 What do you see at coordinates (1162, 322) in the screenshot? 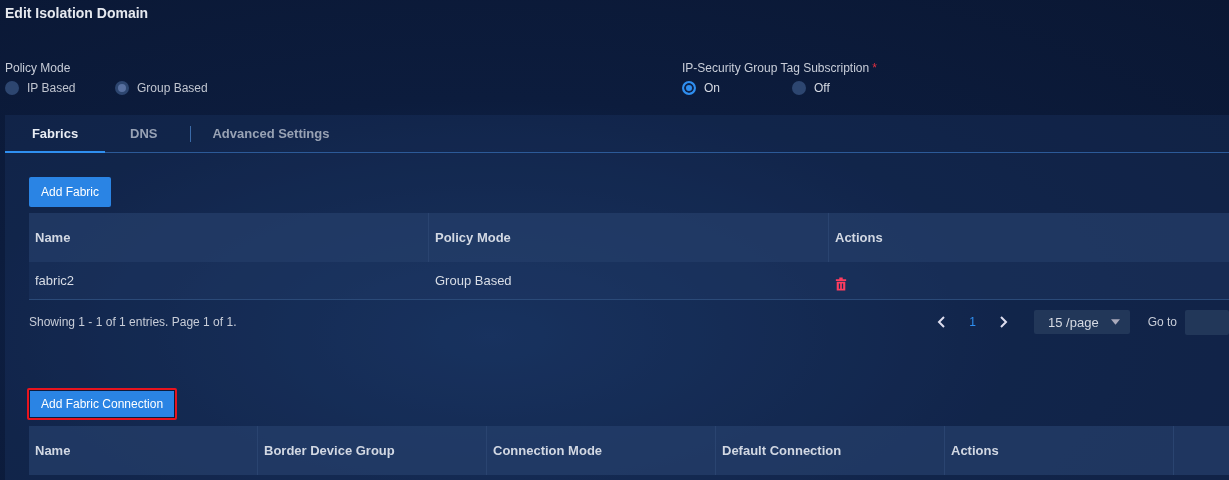
I see `goto-label: Go to` at bounding box center [1162, 322].